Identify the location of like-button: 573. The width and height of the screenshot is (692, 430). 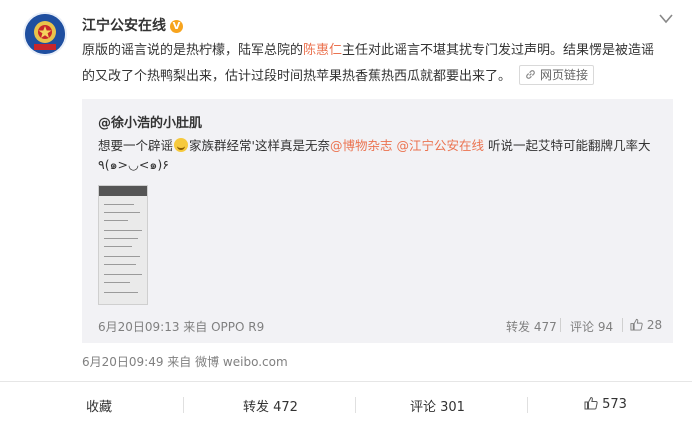
(605, 404).